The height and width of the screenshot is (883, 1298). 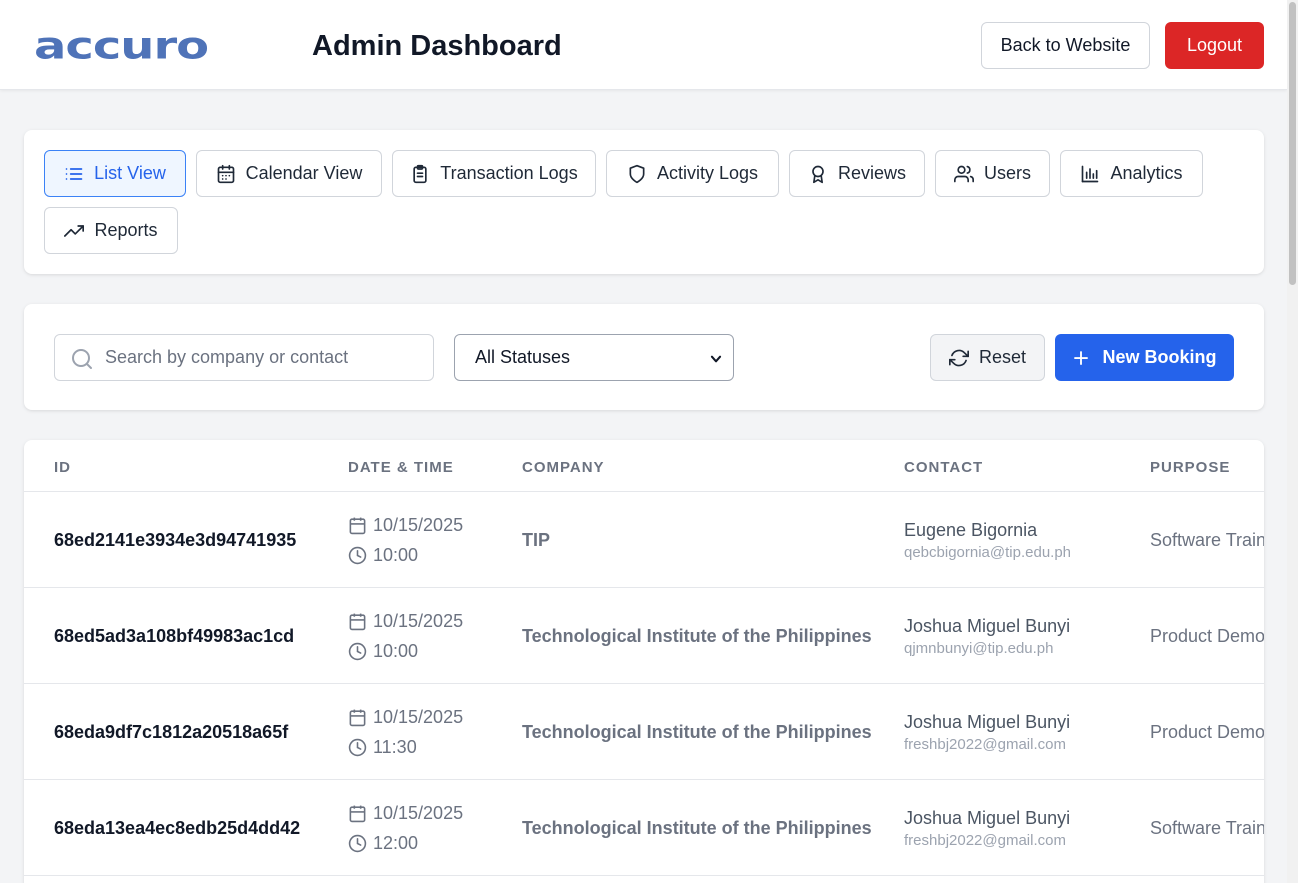 I want to click on page-title: Admin Dashboard, so click(x=437, y=46).